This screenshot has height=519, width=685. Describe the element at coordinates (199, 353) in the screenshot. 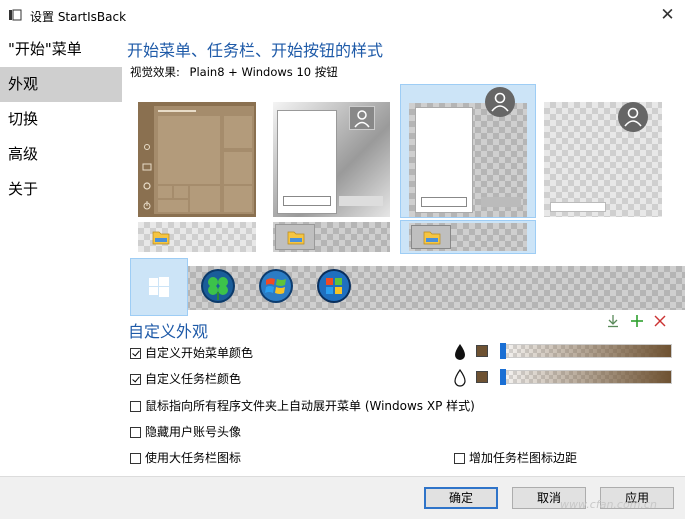

I see `option-label: 自定义开始菜单颜色` at that location.